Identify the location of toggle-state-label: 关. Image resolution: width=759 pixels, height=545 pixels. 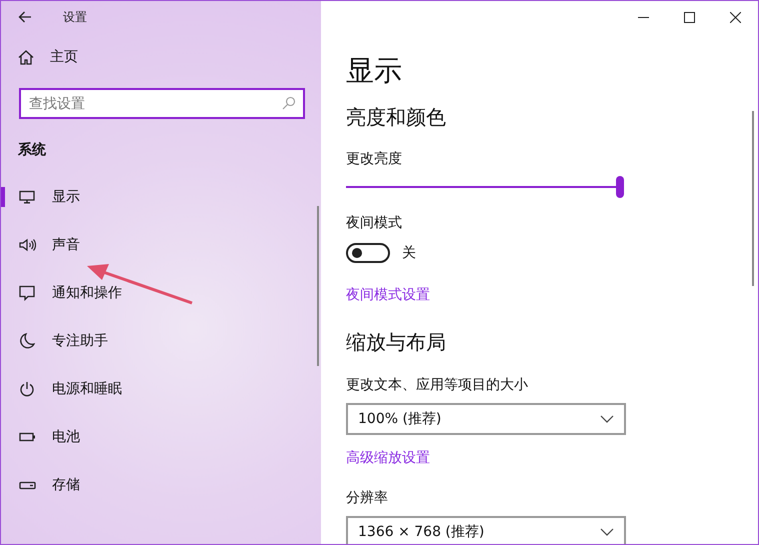
(409, 253).